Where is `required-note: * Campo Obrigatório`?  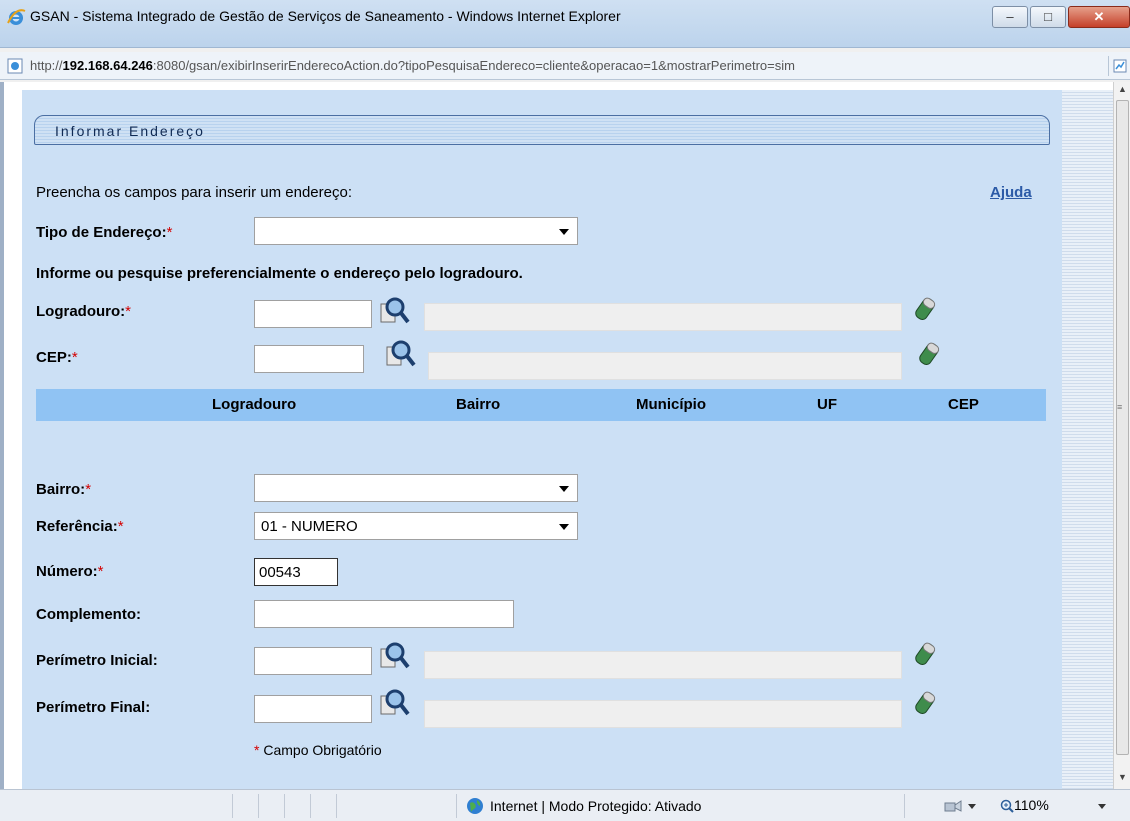
required-note: * Campo Obrigatório is located at coordinates (318, 750).